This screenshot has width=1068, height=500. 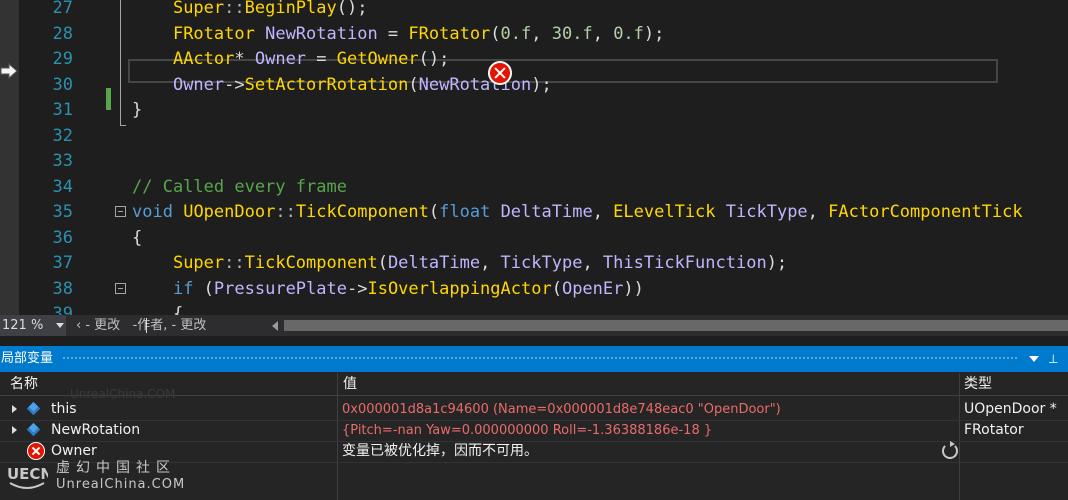 What do you see at coordinates (500, 73) in the screenshot?
I see `error-icon` at bounding box center [500, 73].